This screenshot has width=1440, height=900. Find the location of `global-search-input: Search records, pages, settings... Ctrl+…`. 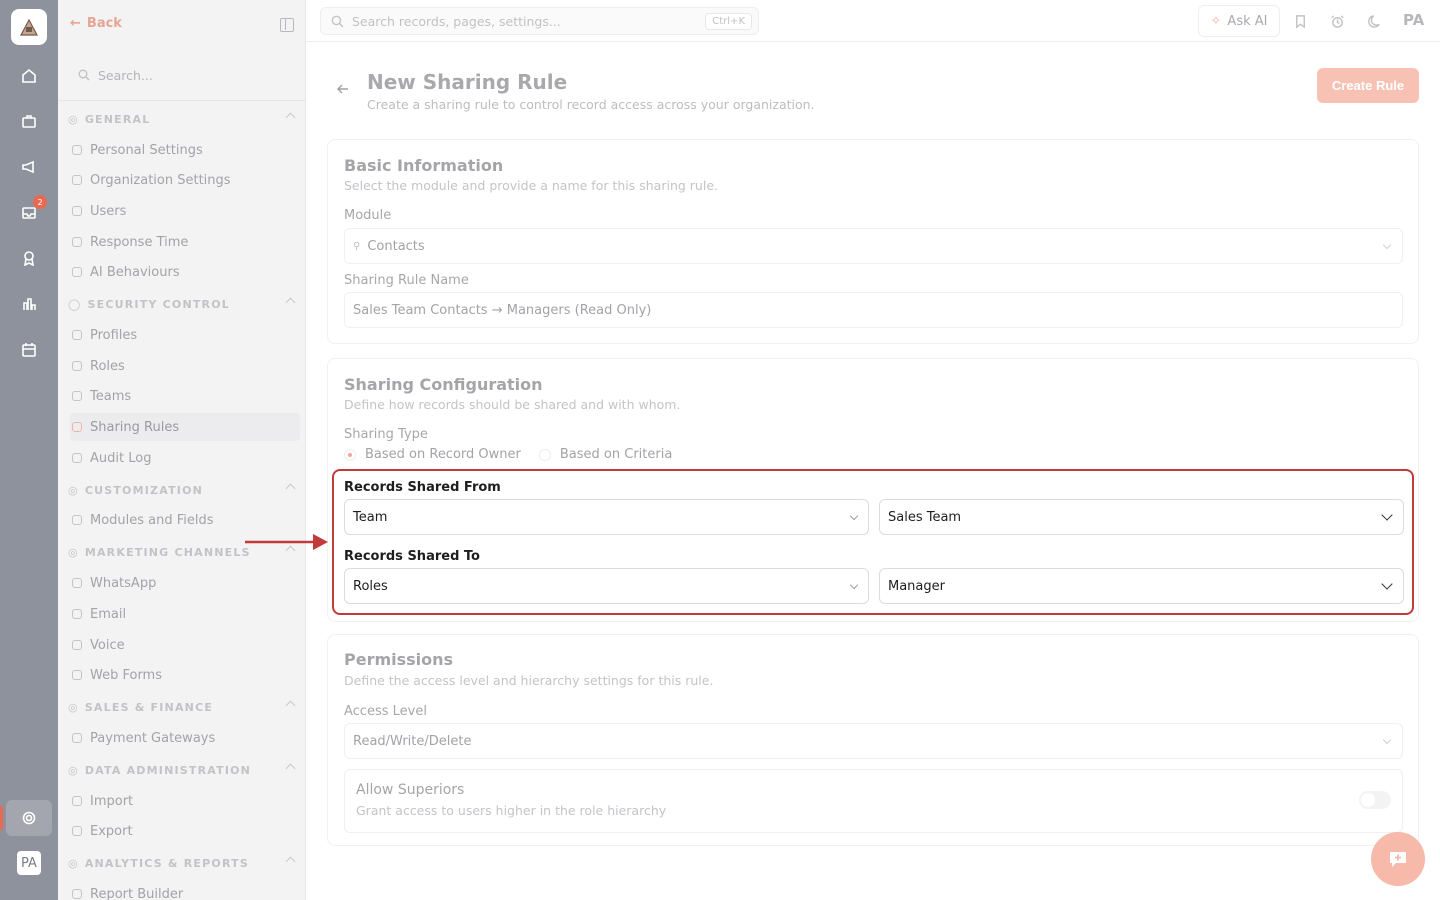

global-search-input: Search records, pages, settings... Ctrl+… is located at coordinates (539, 21).